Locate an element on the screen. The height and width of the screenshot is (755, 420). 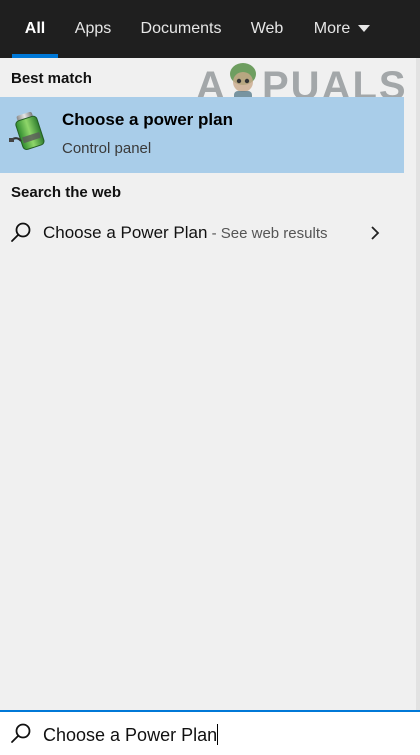
search-web-heading: Search the web is located at coordinates (66, 192).